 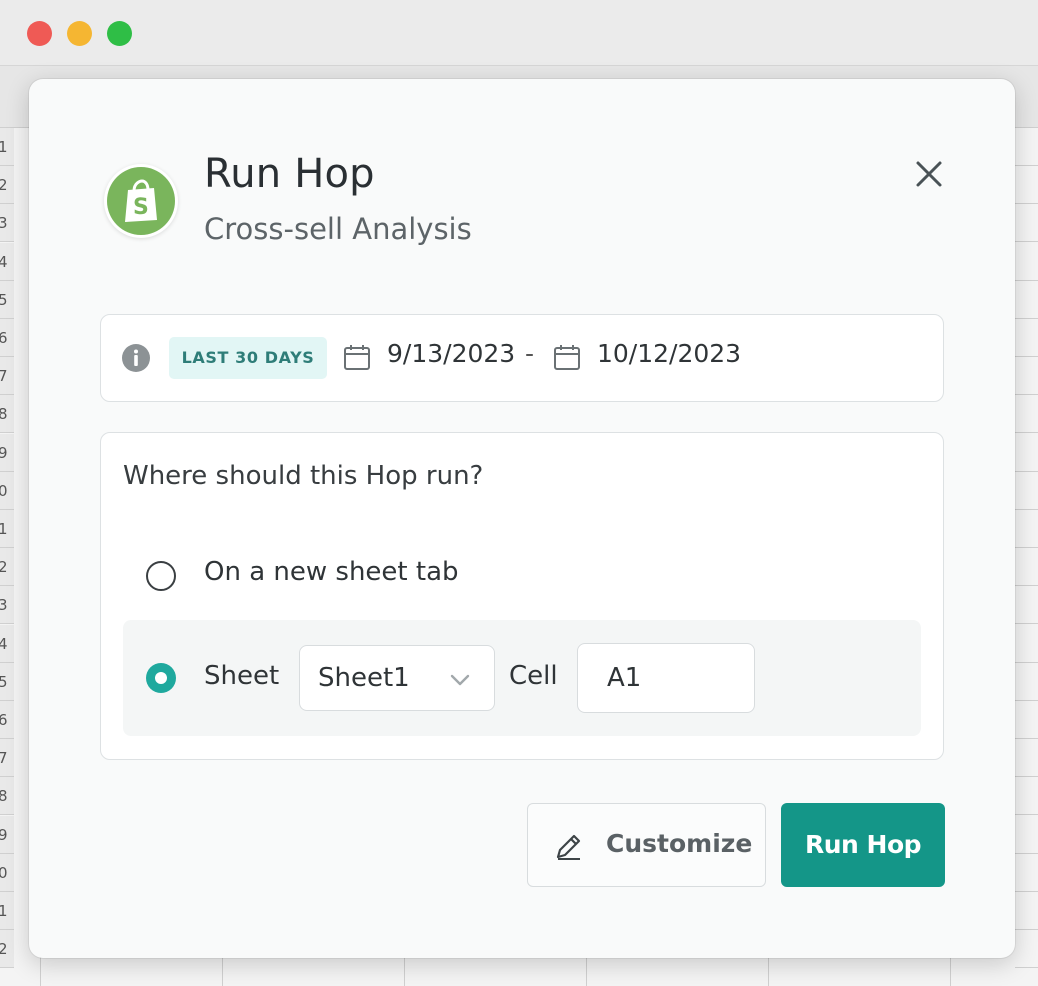 What do you see at coordinates (338, 229) in the screenshot?
I see `dialog-subtitle: Cross-sell Analysis` at bounding box center [338, 229].